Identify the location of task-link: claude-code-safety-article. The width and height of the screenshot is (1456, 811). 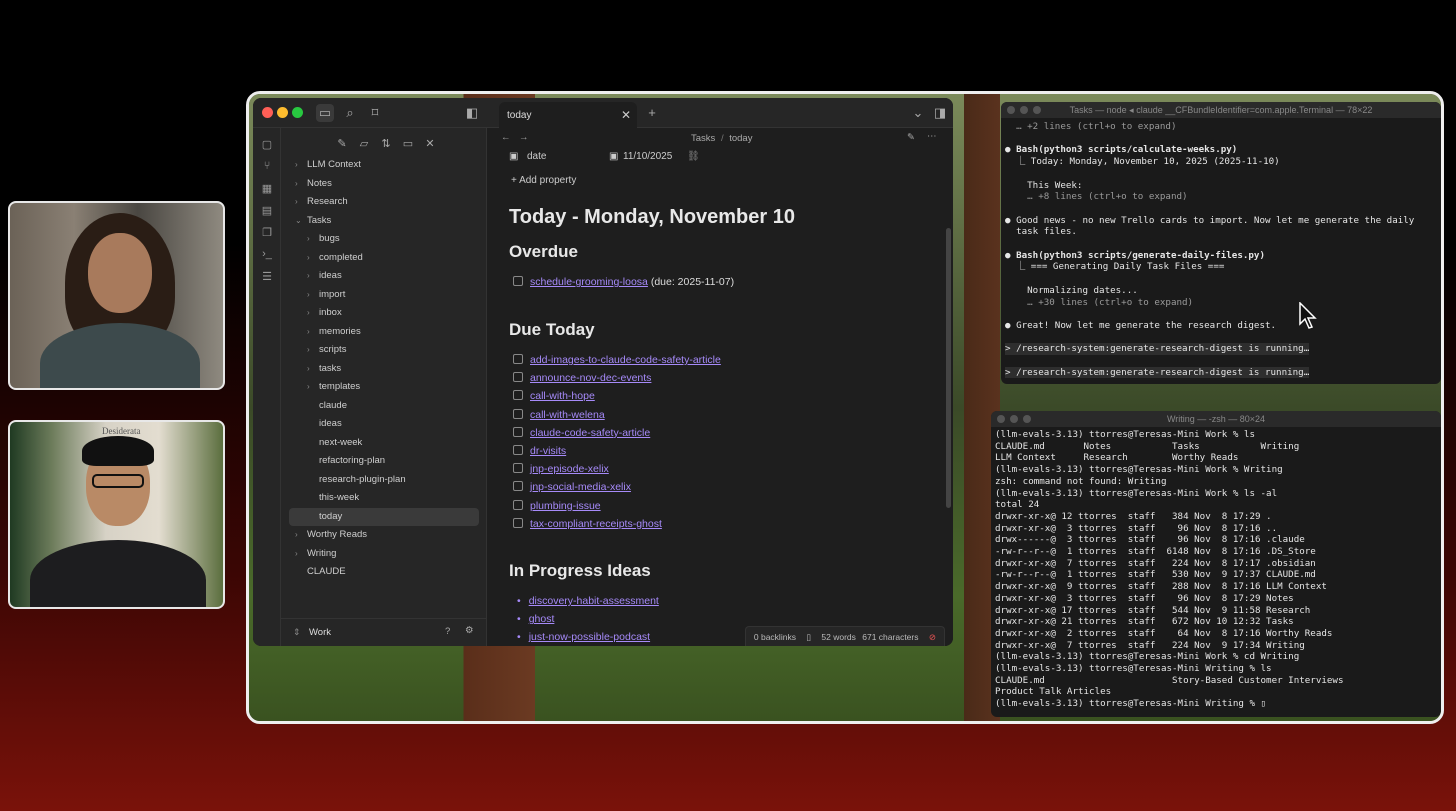
(590, 433).